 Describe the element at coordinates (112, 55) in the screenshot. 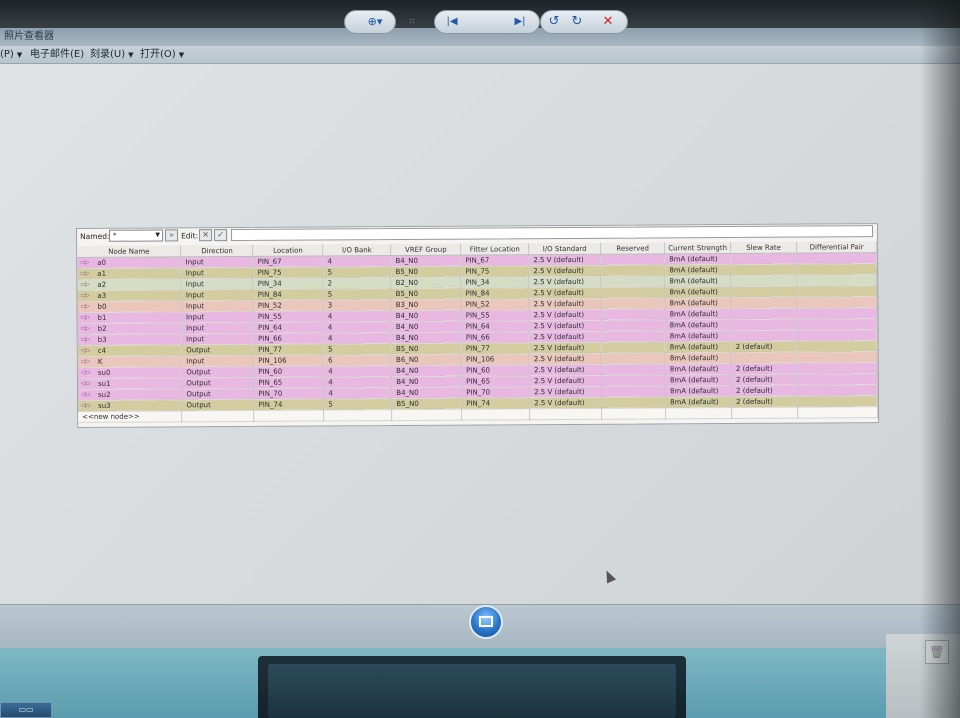

I see `menu-item-burn: 刻录(U) ▼` at that location.